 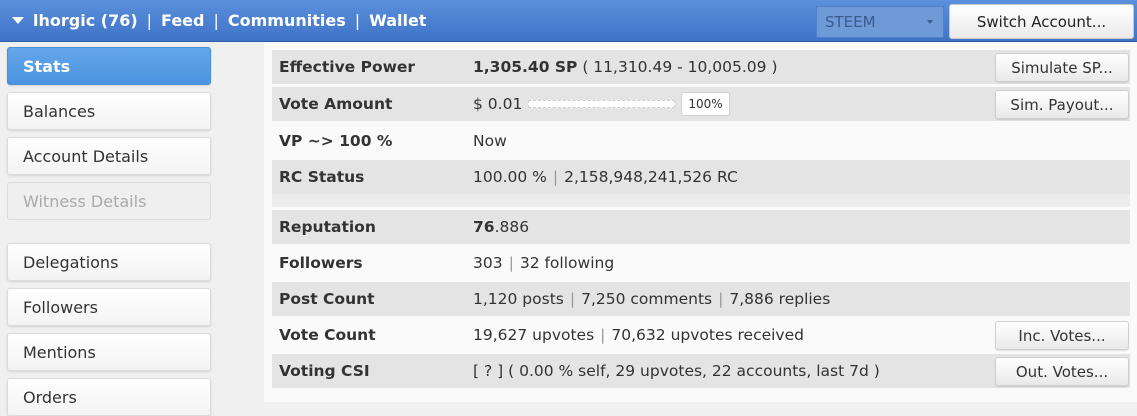 I want to click on posts-count: 1,120 posts, so click(x=518, y=299).